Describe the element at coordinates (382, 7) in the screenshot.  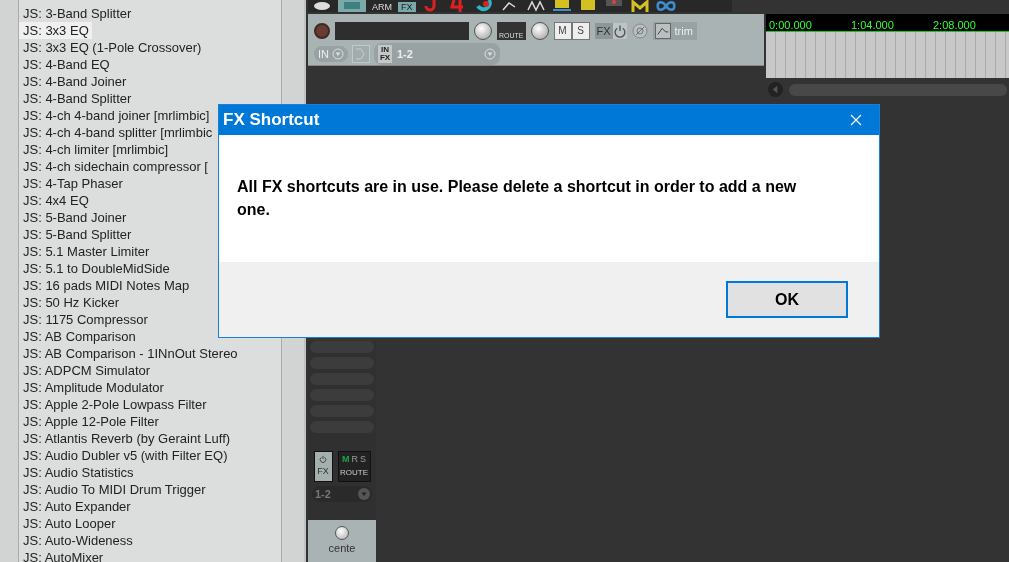
I see `arm-button: ARM` at that location.